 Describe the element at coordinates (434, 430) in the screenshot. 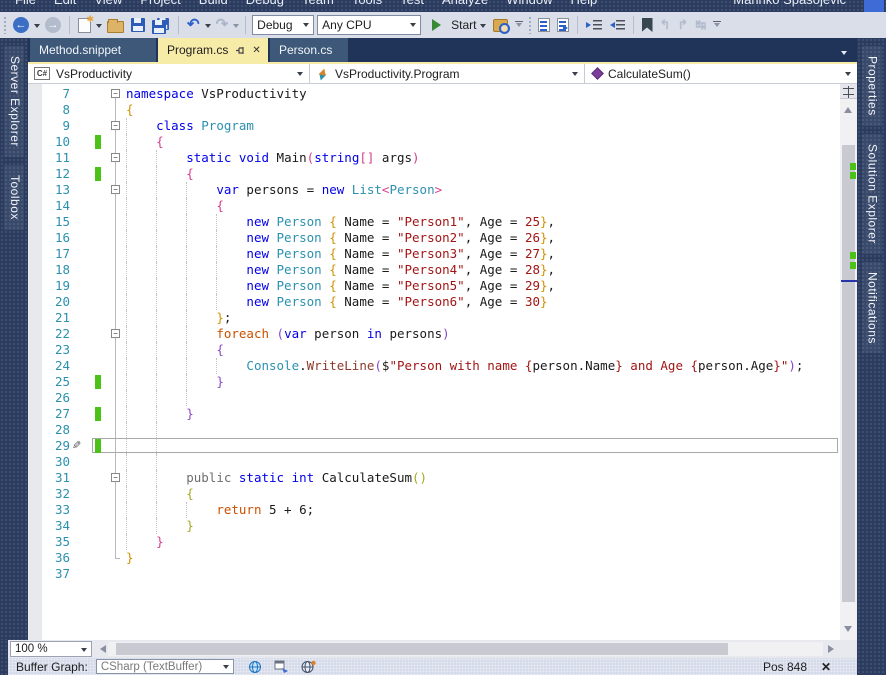

I see `code-line-28: 28` at that location.